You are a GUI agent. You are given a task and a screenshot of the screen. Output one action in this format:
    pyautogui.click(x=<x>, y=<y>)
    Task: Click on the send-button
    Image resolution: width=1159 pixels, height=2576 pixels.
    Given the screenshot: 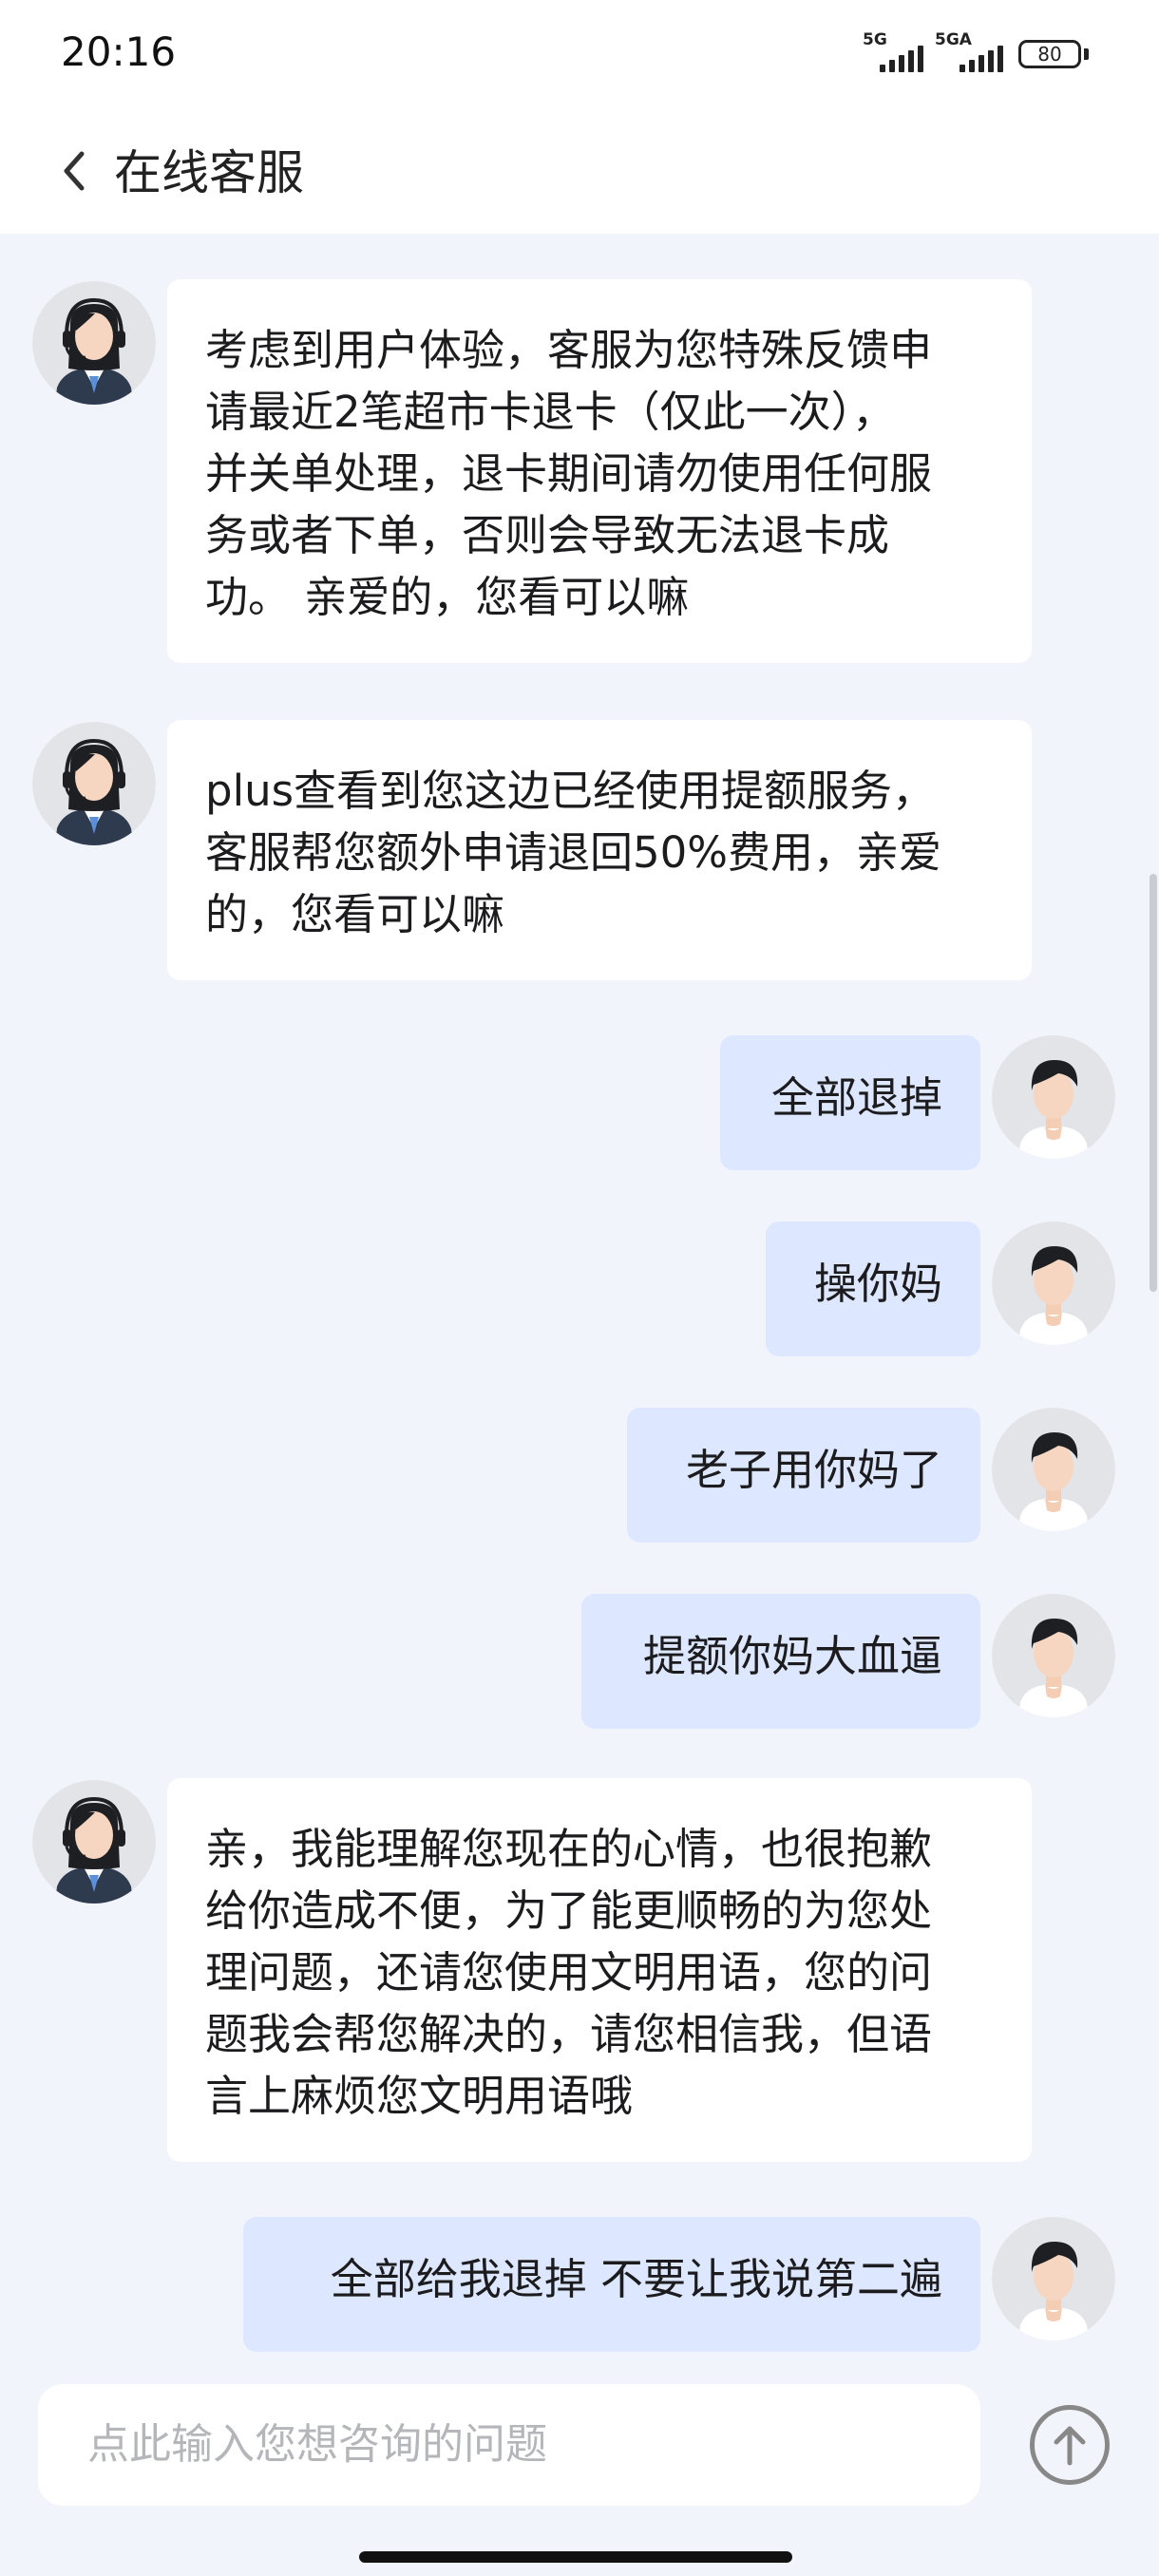 What is the action you would take?
    pyautogui.click(x=1070, y=2445)
    